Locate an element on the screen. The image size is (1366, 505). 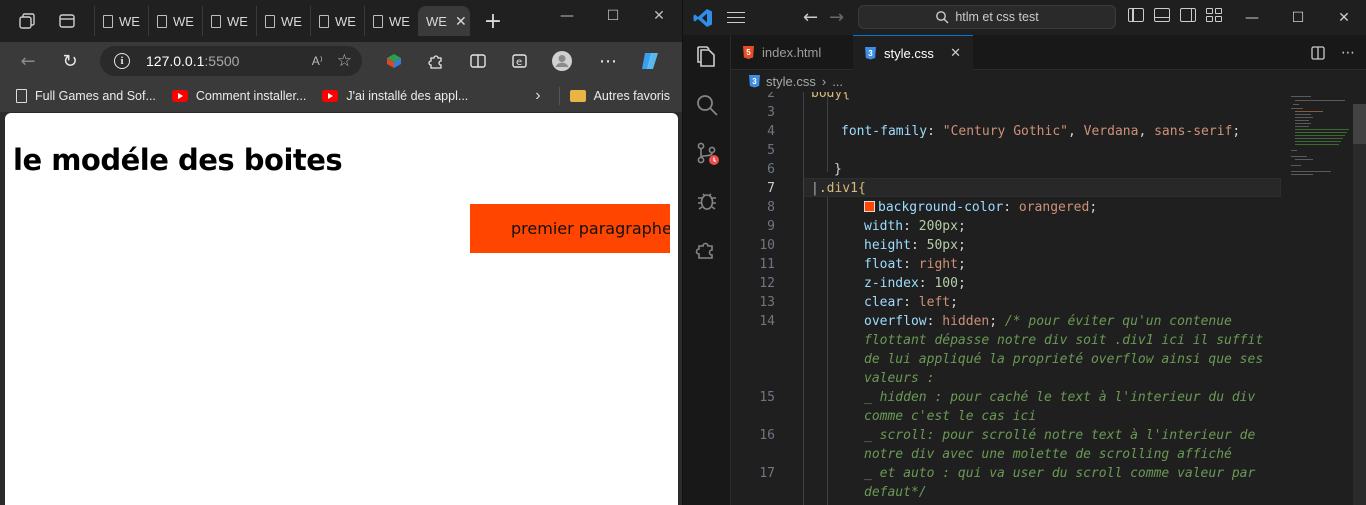
tab-style-css: 3 style.css ✕ is located at coordinates (913, 52).